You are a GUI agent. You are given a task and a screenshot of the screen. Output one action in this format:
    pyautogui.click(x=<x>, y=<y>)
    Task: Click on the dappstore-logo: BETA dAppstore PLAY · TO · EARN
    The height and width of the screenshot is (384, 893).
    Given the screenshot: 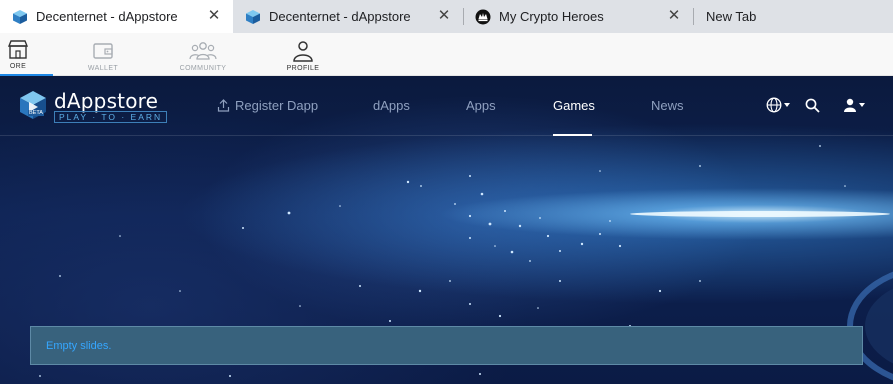 What is the action you would take?
    pyautogui.click(x=93, y=105)
    